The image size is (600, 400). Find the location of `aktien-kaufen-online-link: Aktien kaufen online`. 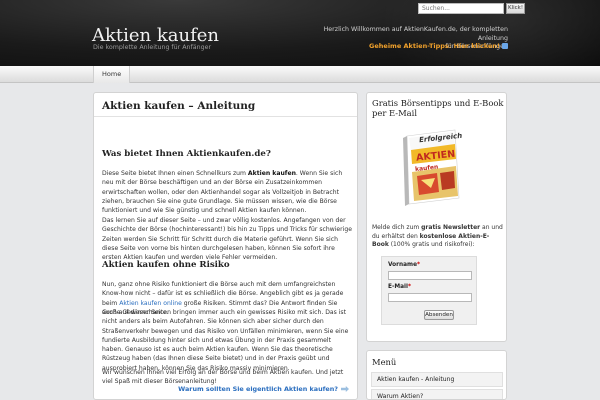

aktien-kaufen-online-link: Aktien kaufen online is located at coordinates (150, 303).